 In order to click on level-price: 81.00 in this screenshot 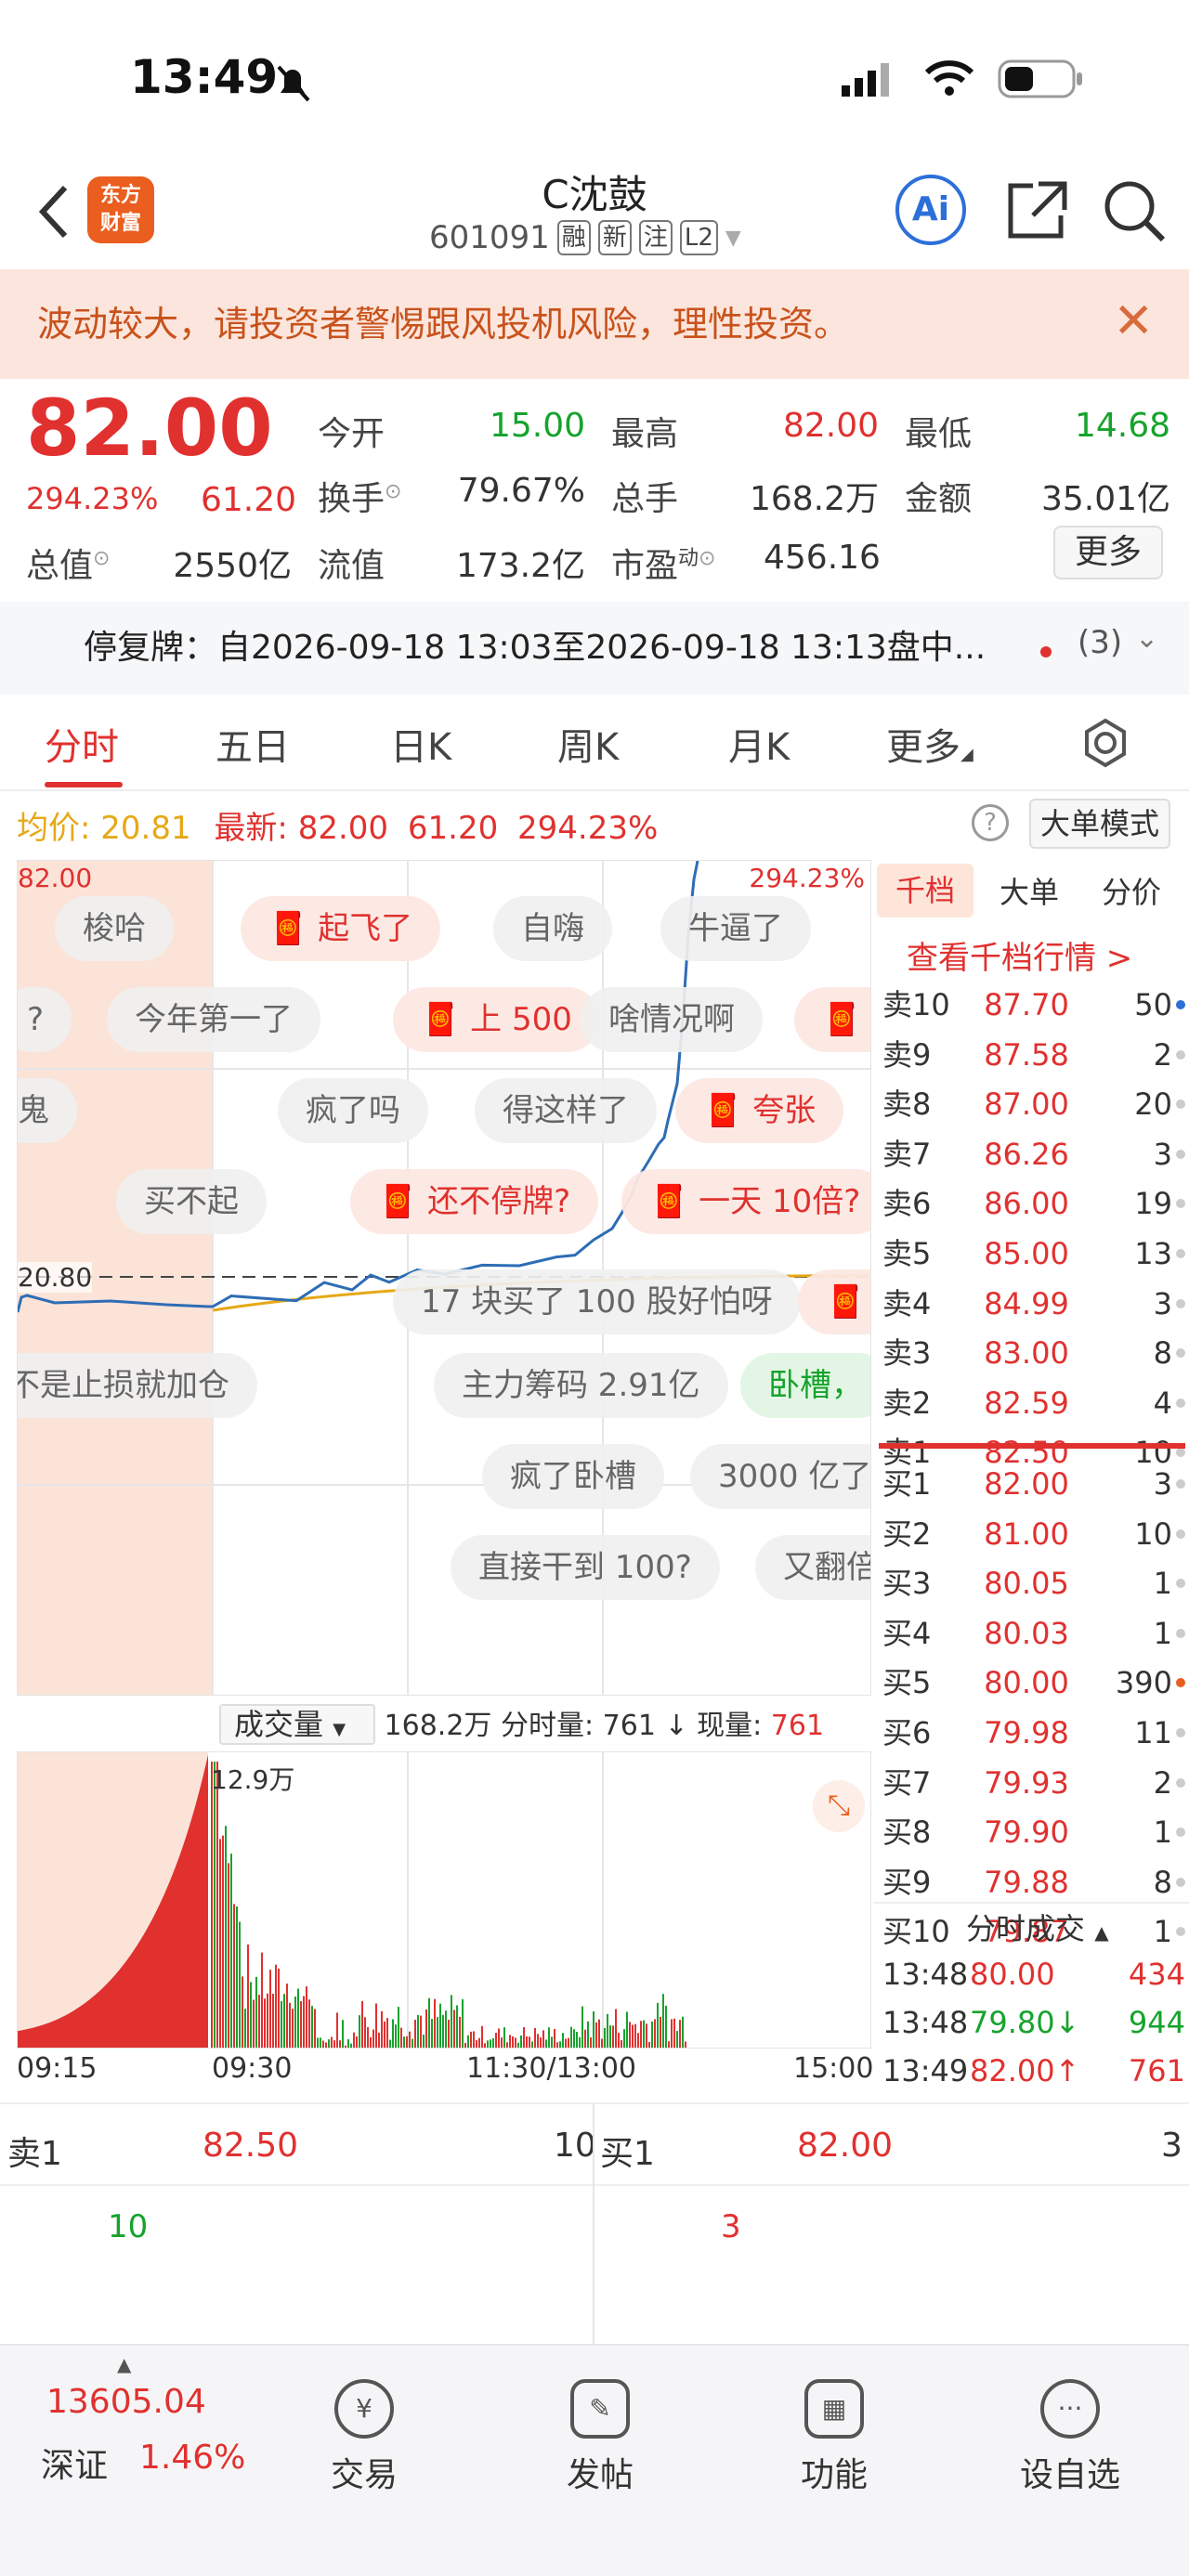, I will do `click(1026, 1534)`.